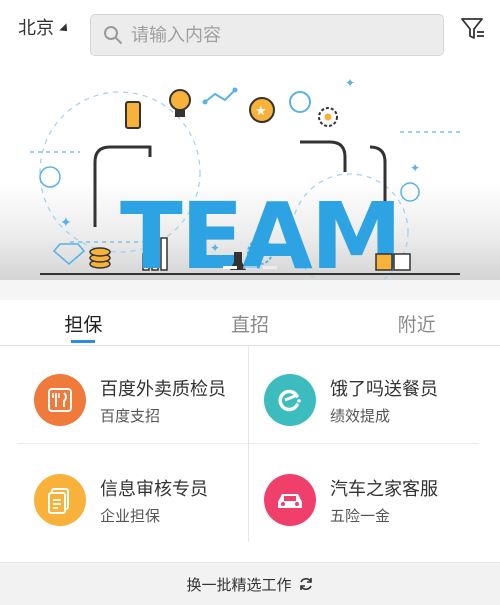  Describe the element at coordinates (290, 400) in the screenshot. I see `eleme-logo-icon` at that location.